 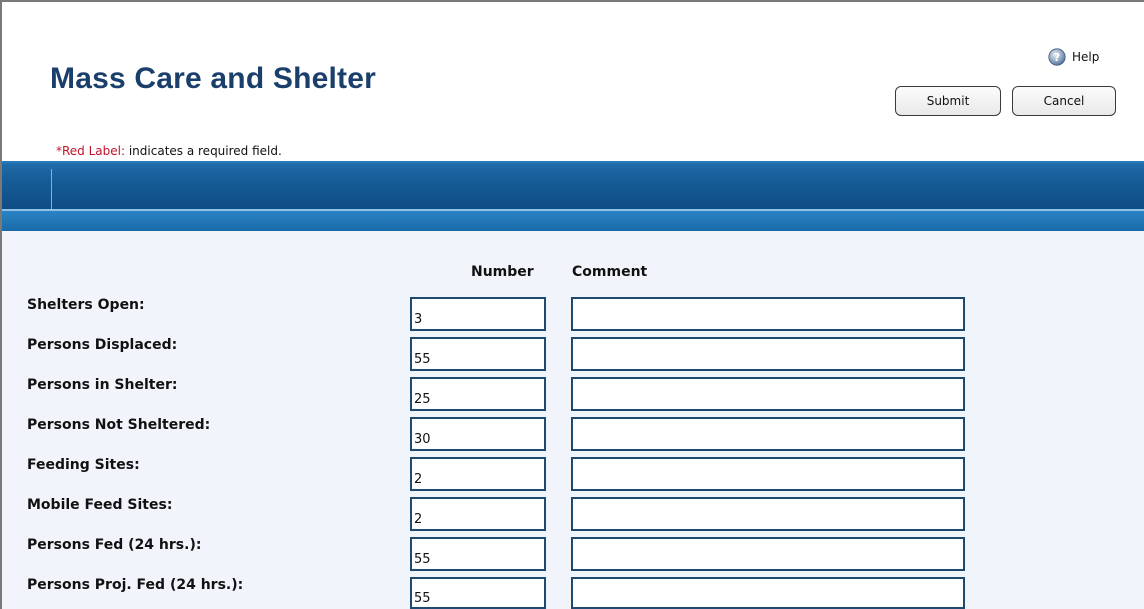 What do you see at coordinates (610, 272) in the screenshot?
I see `column-header-comment: Comment` at bounding box center [610, 272].